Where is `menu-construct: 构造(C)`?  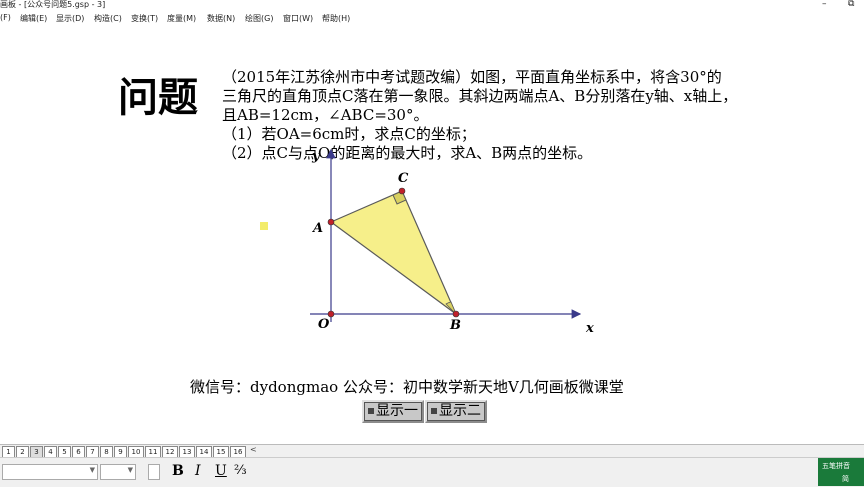 menu-construct: 构造(C) is located at coordinates (108, 18).